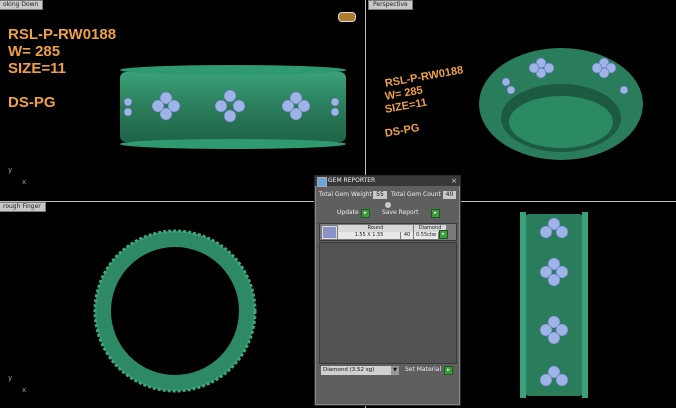  What do you see at coordinates (400, 212) in the screenshot?
I see `save-report-label: Save Report` at bounding box center [400, 212].